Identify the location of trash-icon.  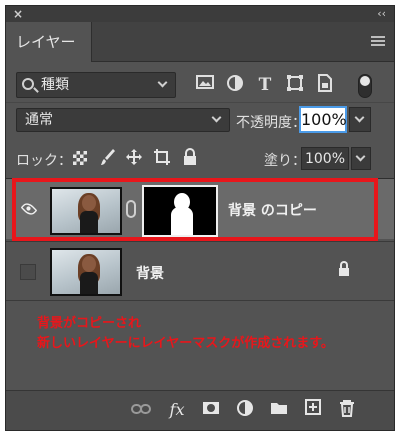
(347, 410).